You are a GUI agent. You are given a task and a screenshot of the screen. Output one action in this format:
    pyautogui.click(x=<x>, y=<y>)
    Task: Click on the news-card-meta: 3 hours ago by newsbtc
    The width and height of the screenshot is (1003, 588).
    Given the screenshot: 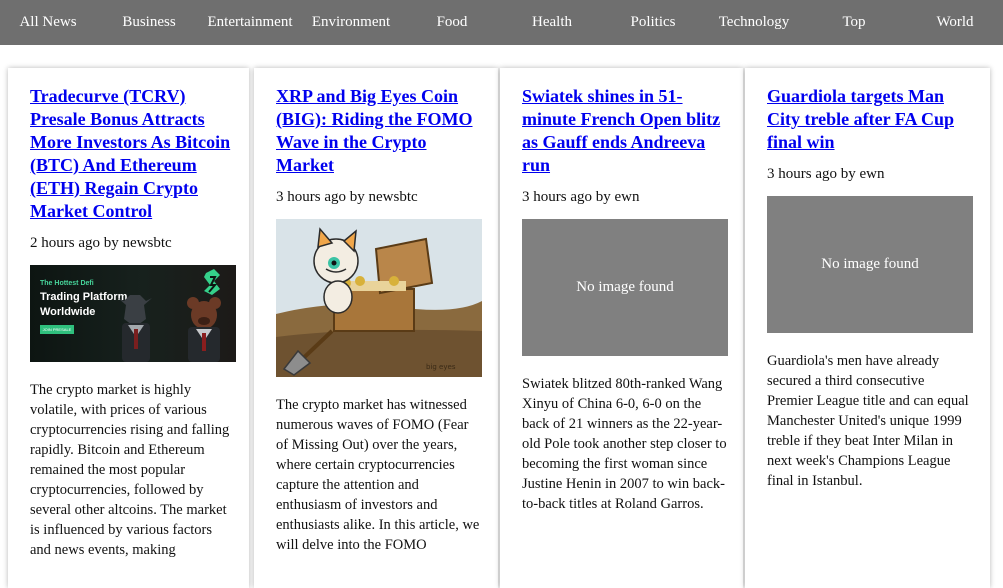 What is the action you would take?
    pyautogui.click(x=347, y=197)
    